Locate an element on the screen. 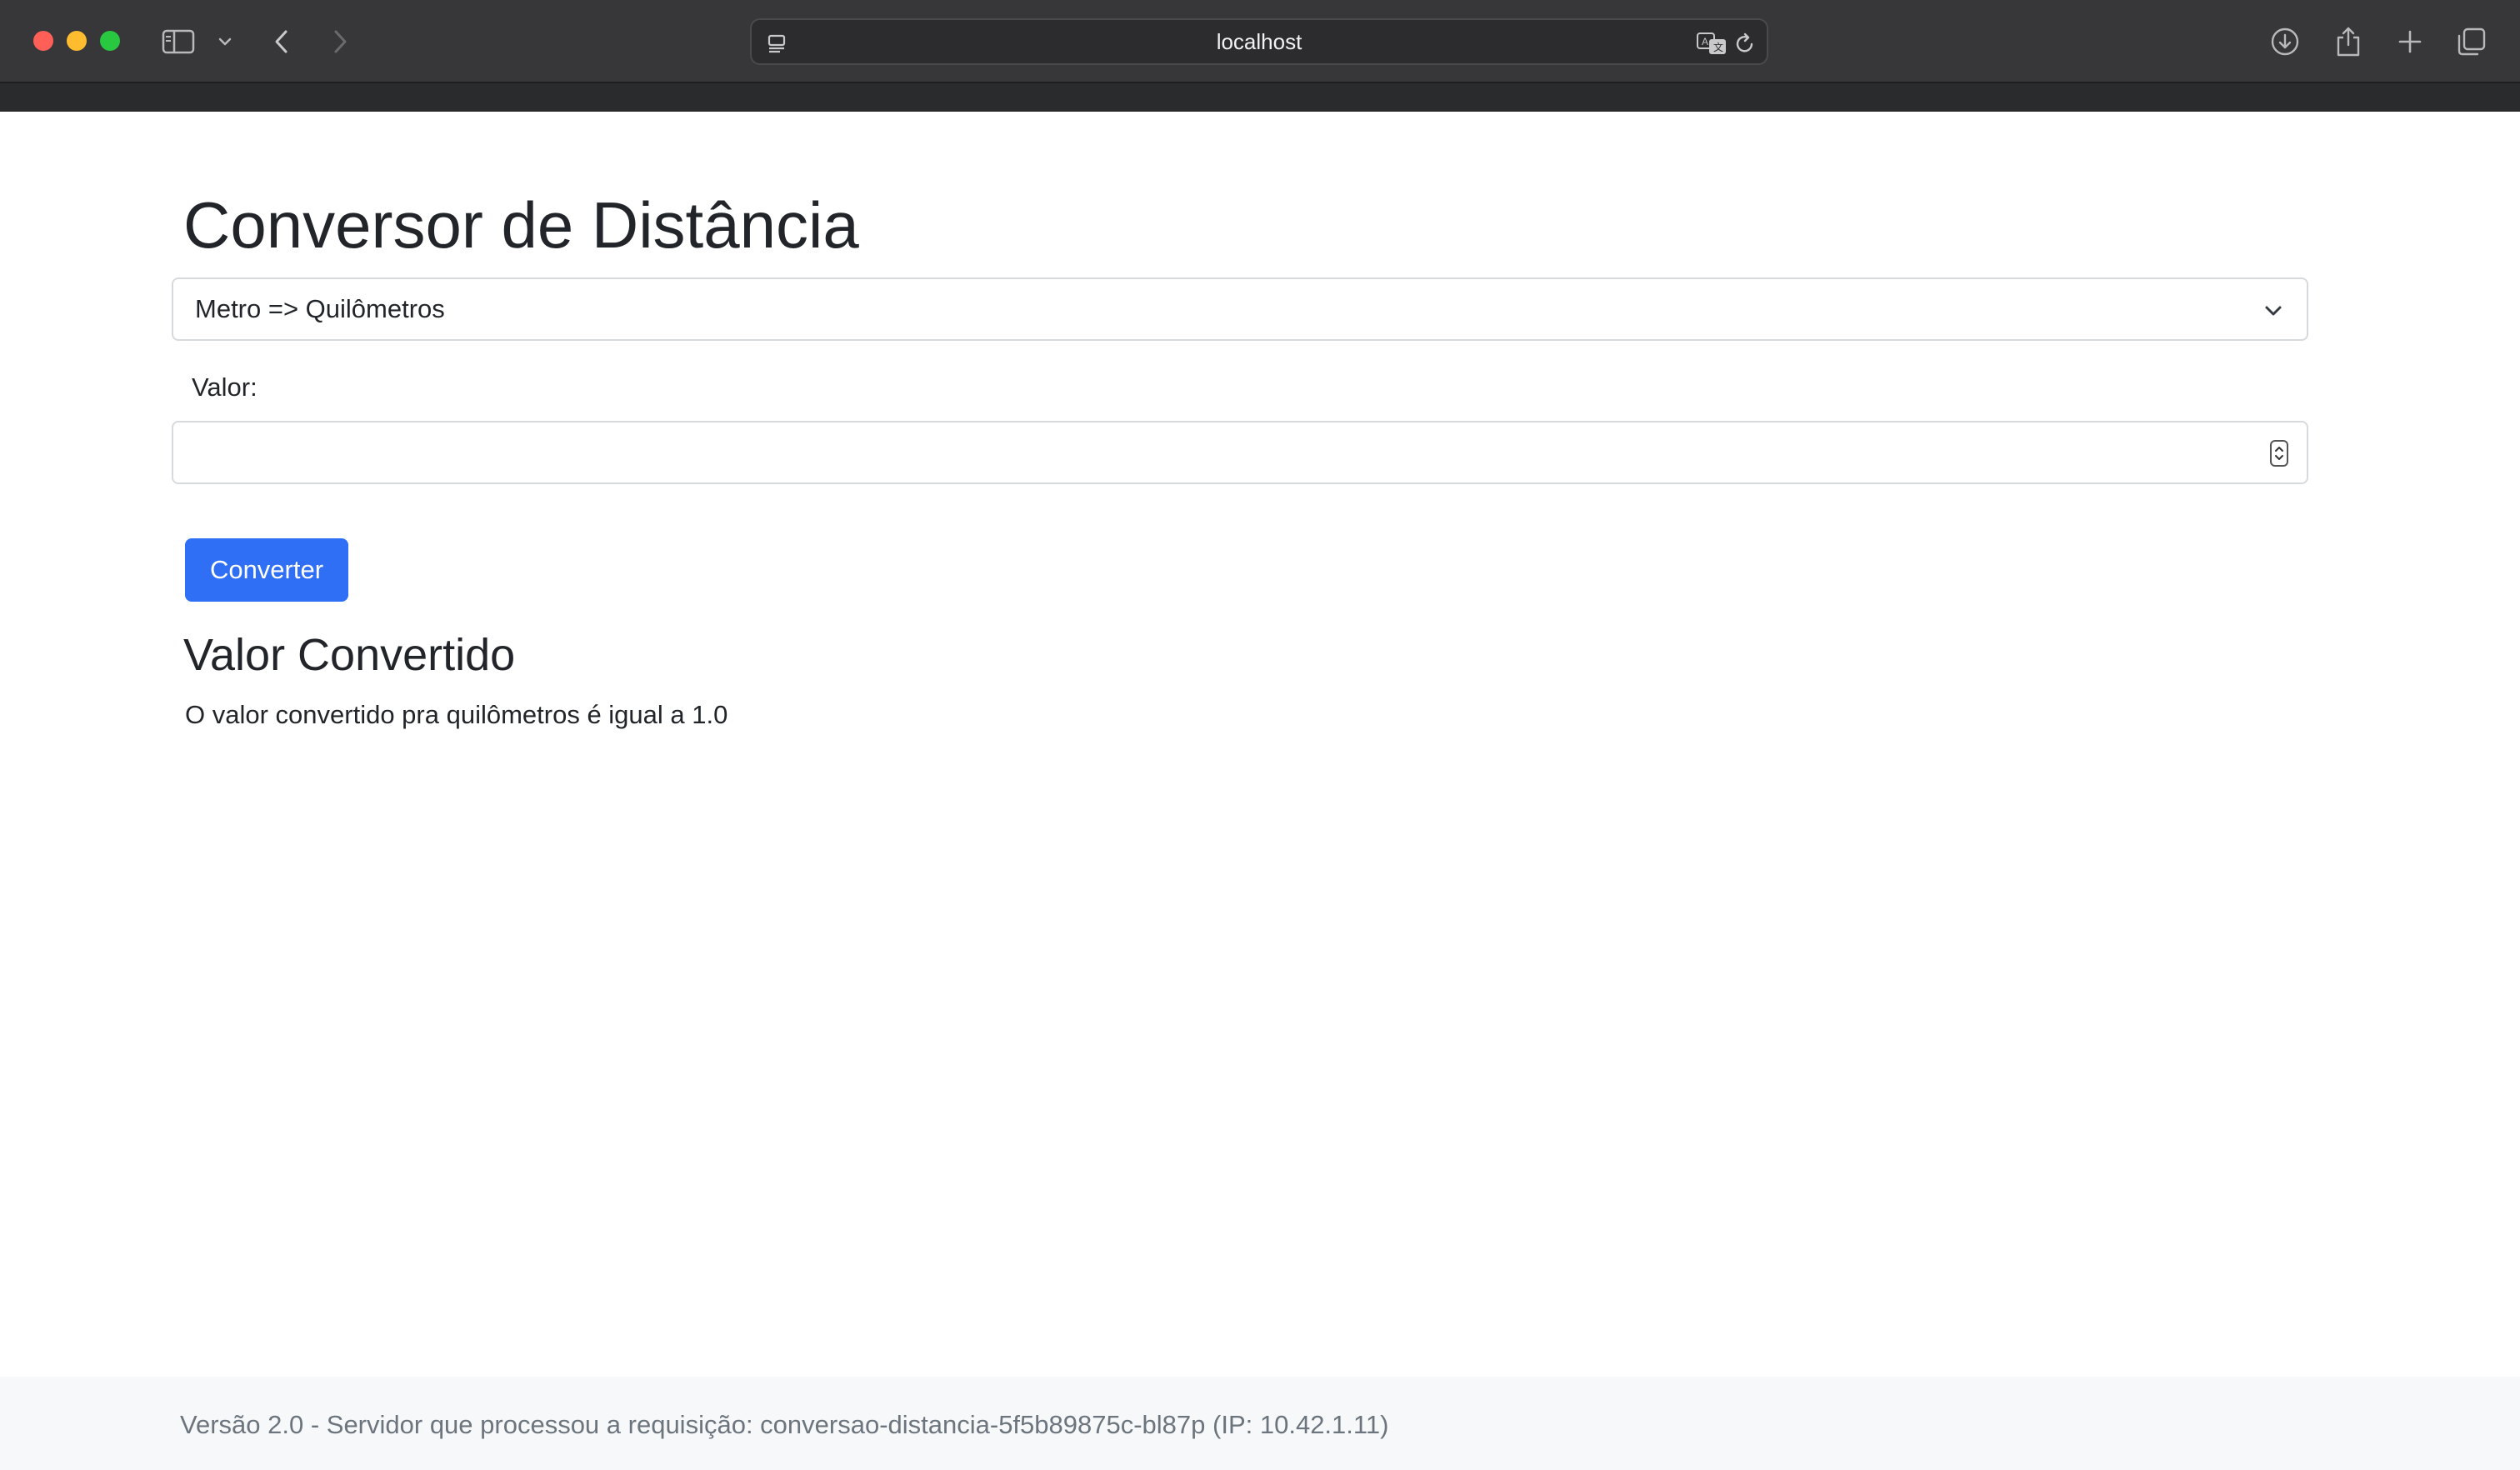 This screenshot has height=1470, width=2520. stepper-icon is located at coordinates (2279, 453).